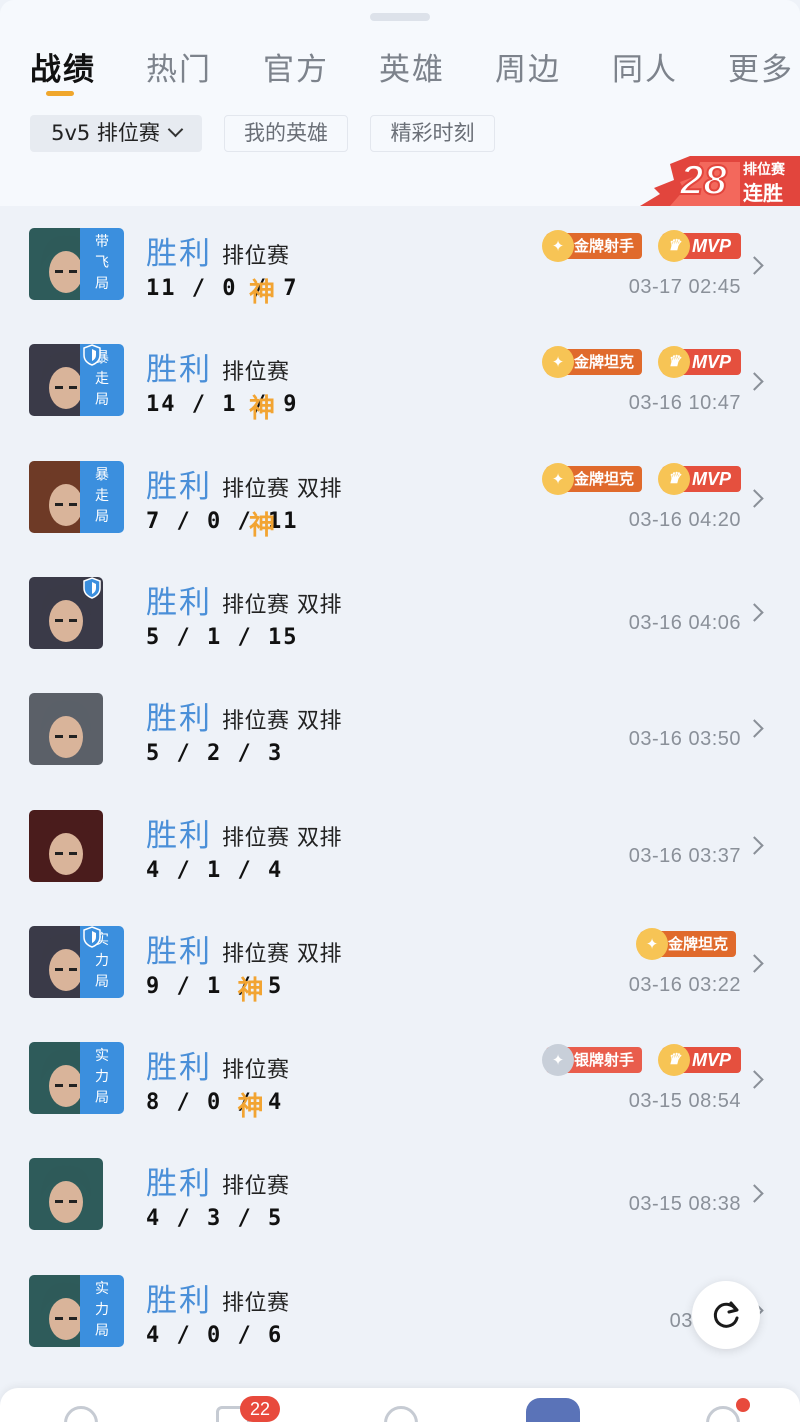 The height and width of the screenshot is (1422, 800). What do you see at coordinates (400, 846) in the screenshot?
I see `match-row: 胜利 排位赛 双排 4 / 1 / 4 03-16 03:37` at bounding box center [400, 846].